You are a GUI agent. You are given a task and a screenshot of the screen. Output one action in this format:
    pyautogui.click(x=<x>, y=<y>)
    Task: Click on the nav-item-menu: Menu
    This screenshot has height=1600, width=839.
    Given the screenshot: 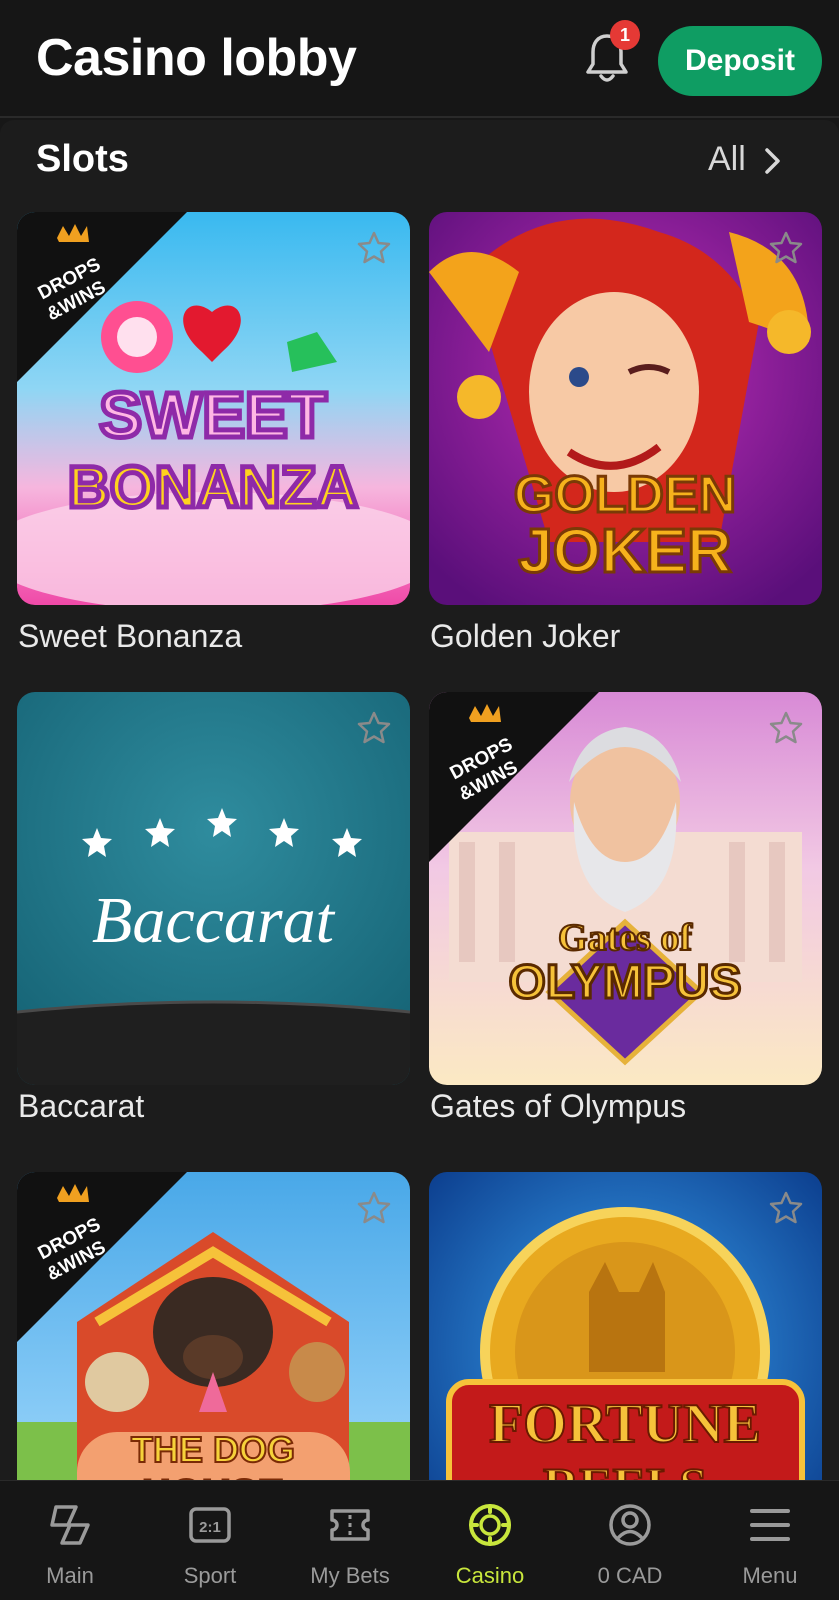 What is the action you would take?
    pyautogui.click(x=769, y=1540)
    